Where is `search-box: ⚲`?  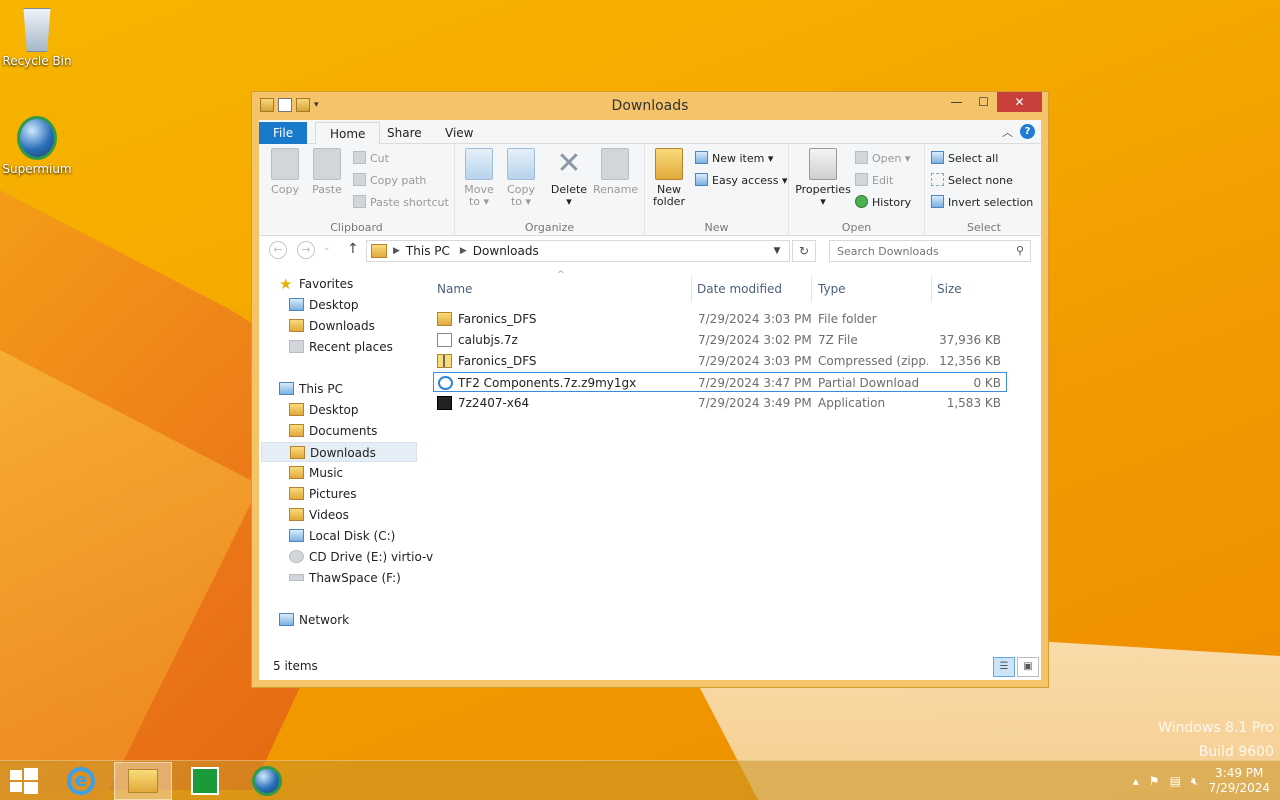 search-box: ⚲ is located at coordinates (930, 251).